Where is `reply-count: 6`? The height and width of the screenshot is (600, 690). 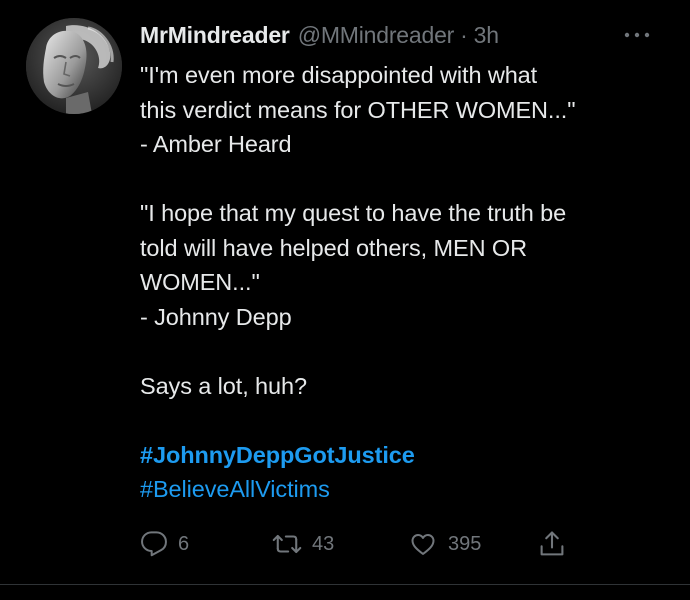
reply-count: 6 is located at coordinates (184, 543).